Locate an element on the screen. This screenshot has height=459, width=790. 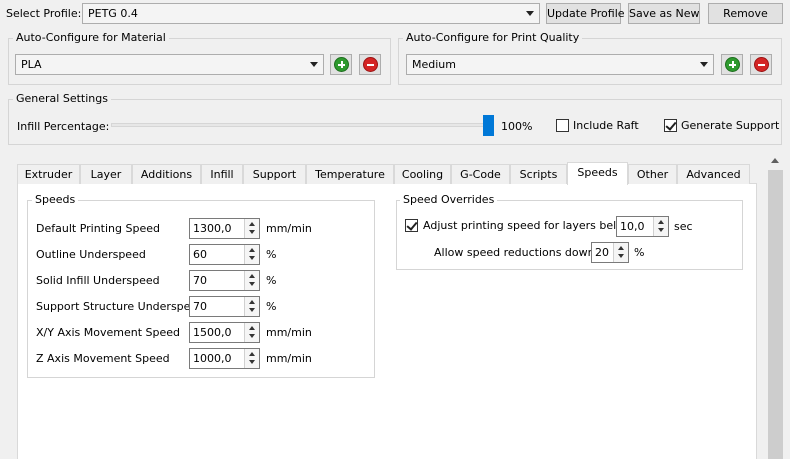
remove-material-button is located at coordinates (370, 64).